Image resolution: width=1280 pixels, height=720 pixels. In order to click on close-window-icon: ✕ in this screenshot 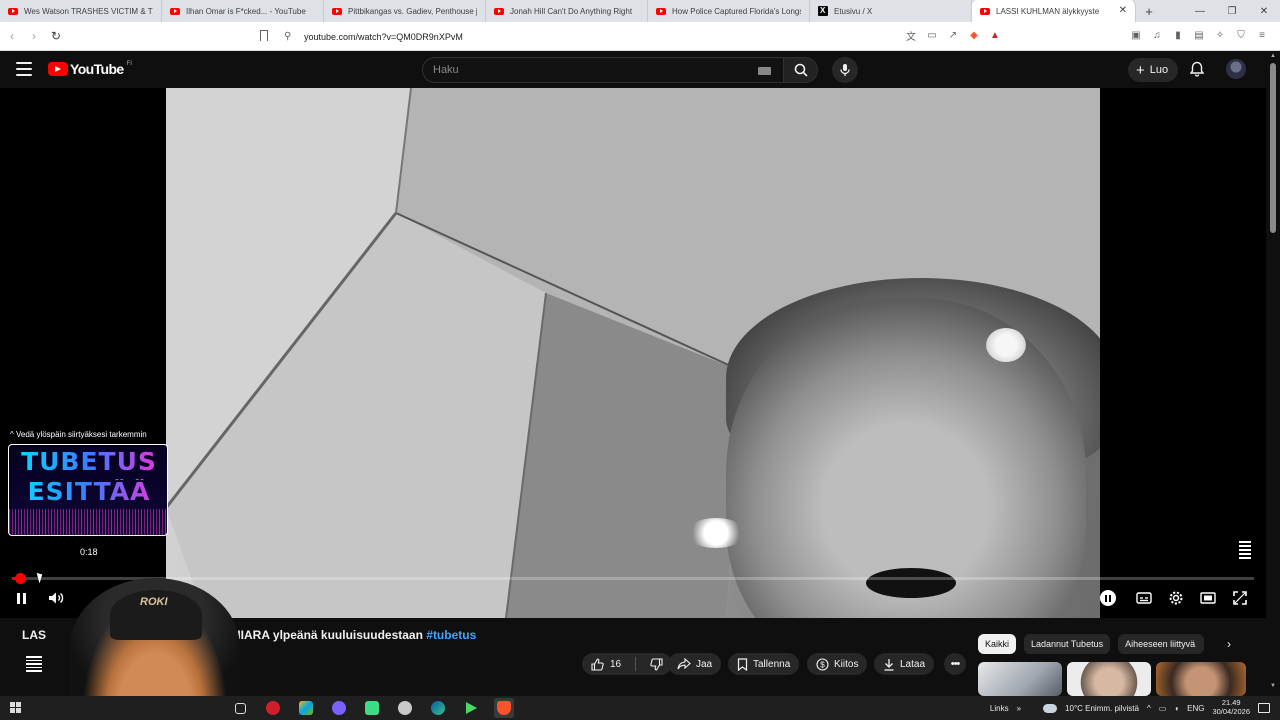, I will do `click(1264, 11)`.